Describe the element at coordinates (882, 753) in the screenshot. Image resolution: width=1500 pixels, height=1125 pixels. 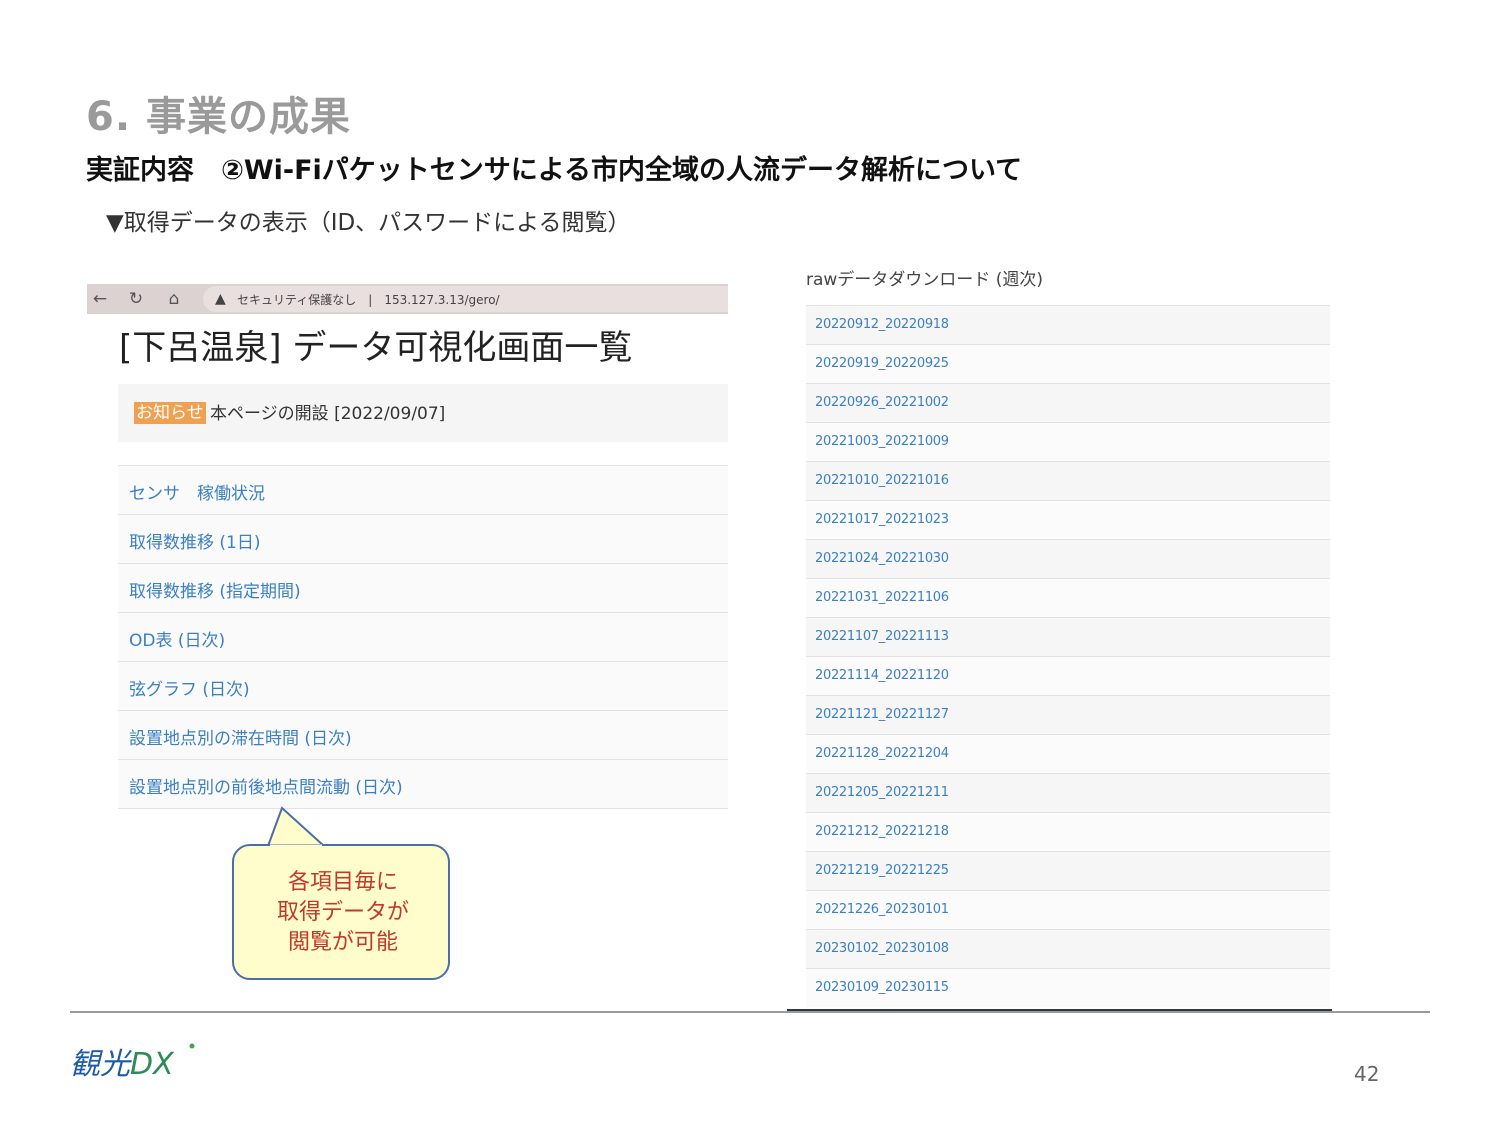
I see `download-link: 20221128_20221204` at that location.